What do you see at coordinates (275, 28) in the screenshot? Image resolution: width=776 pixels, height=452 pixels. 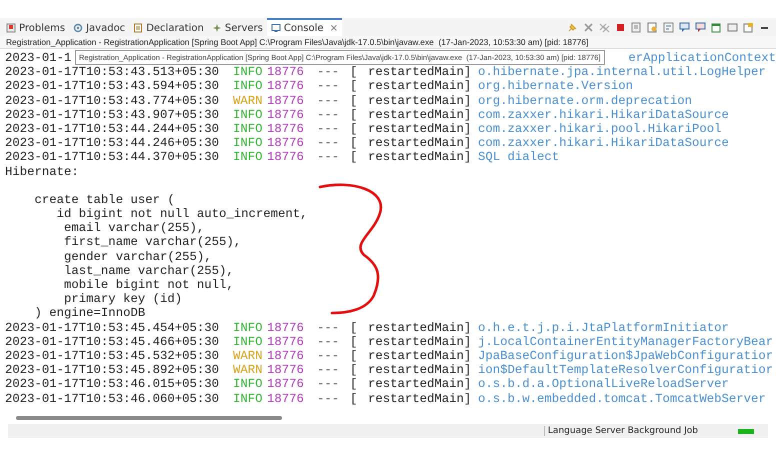 I see `monitor-icon` at bounding box center [275, 28].